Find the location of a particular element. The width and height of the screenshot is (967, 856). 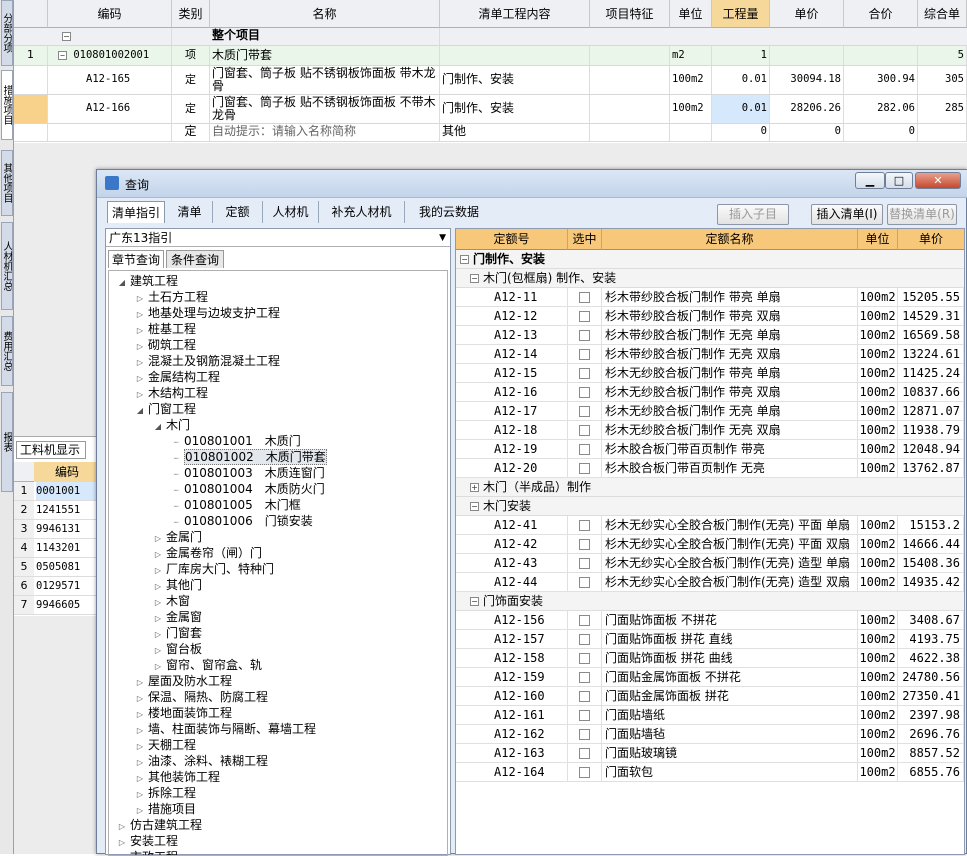

tab-quota: 定额 is located at coordinates (238, 212).